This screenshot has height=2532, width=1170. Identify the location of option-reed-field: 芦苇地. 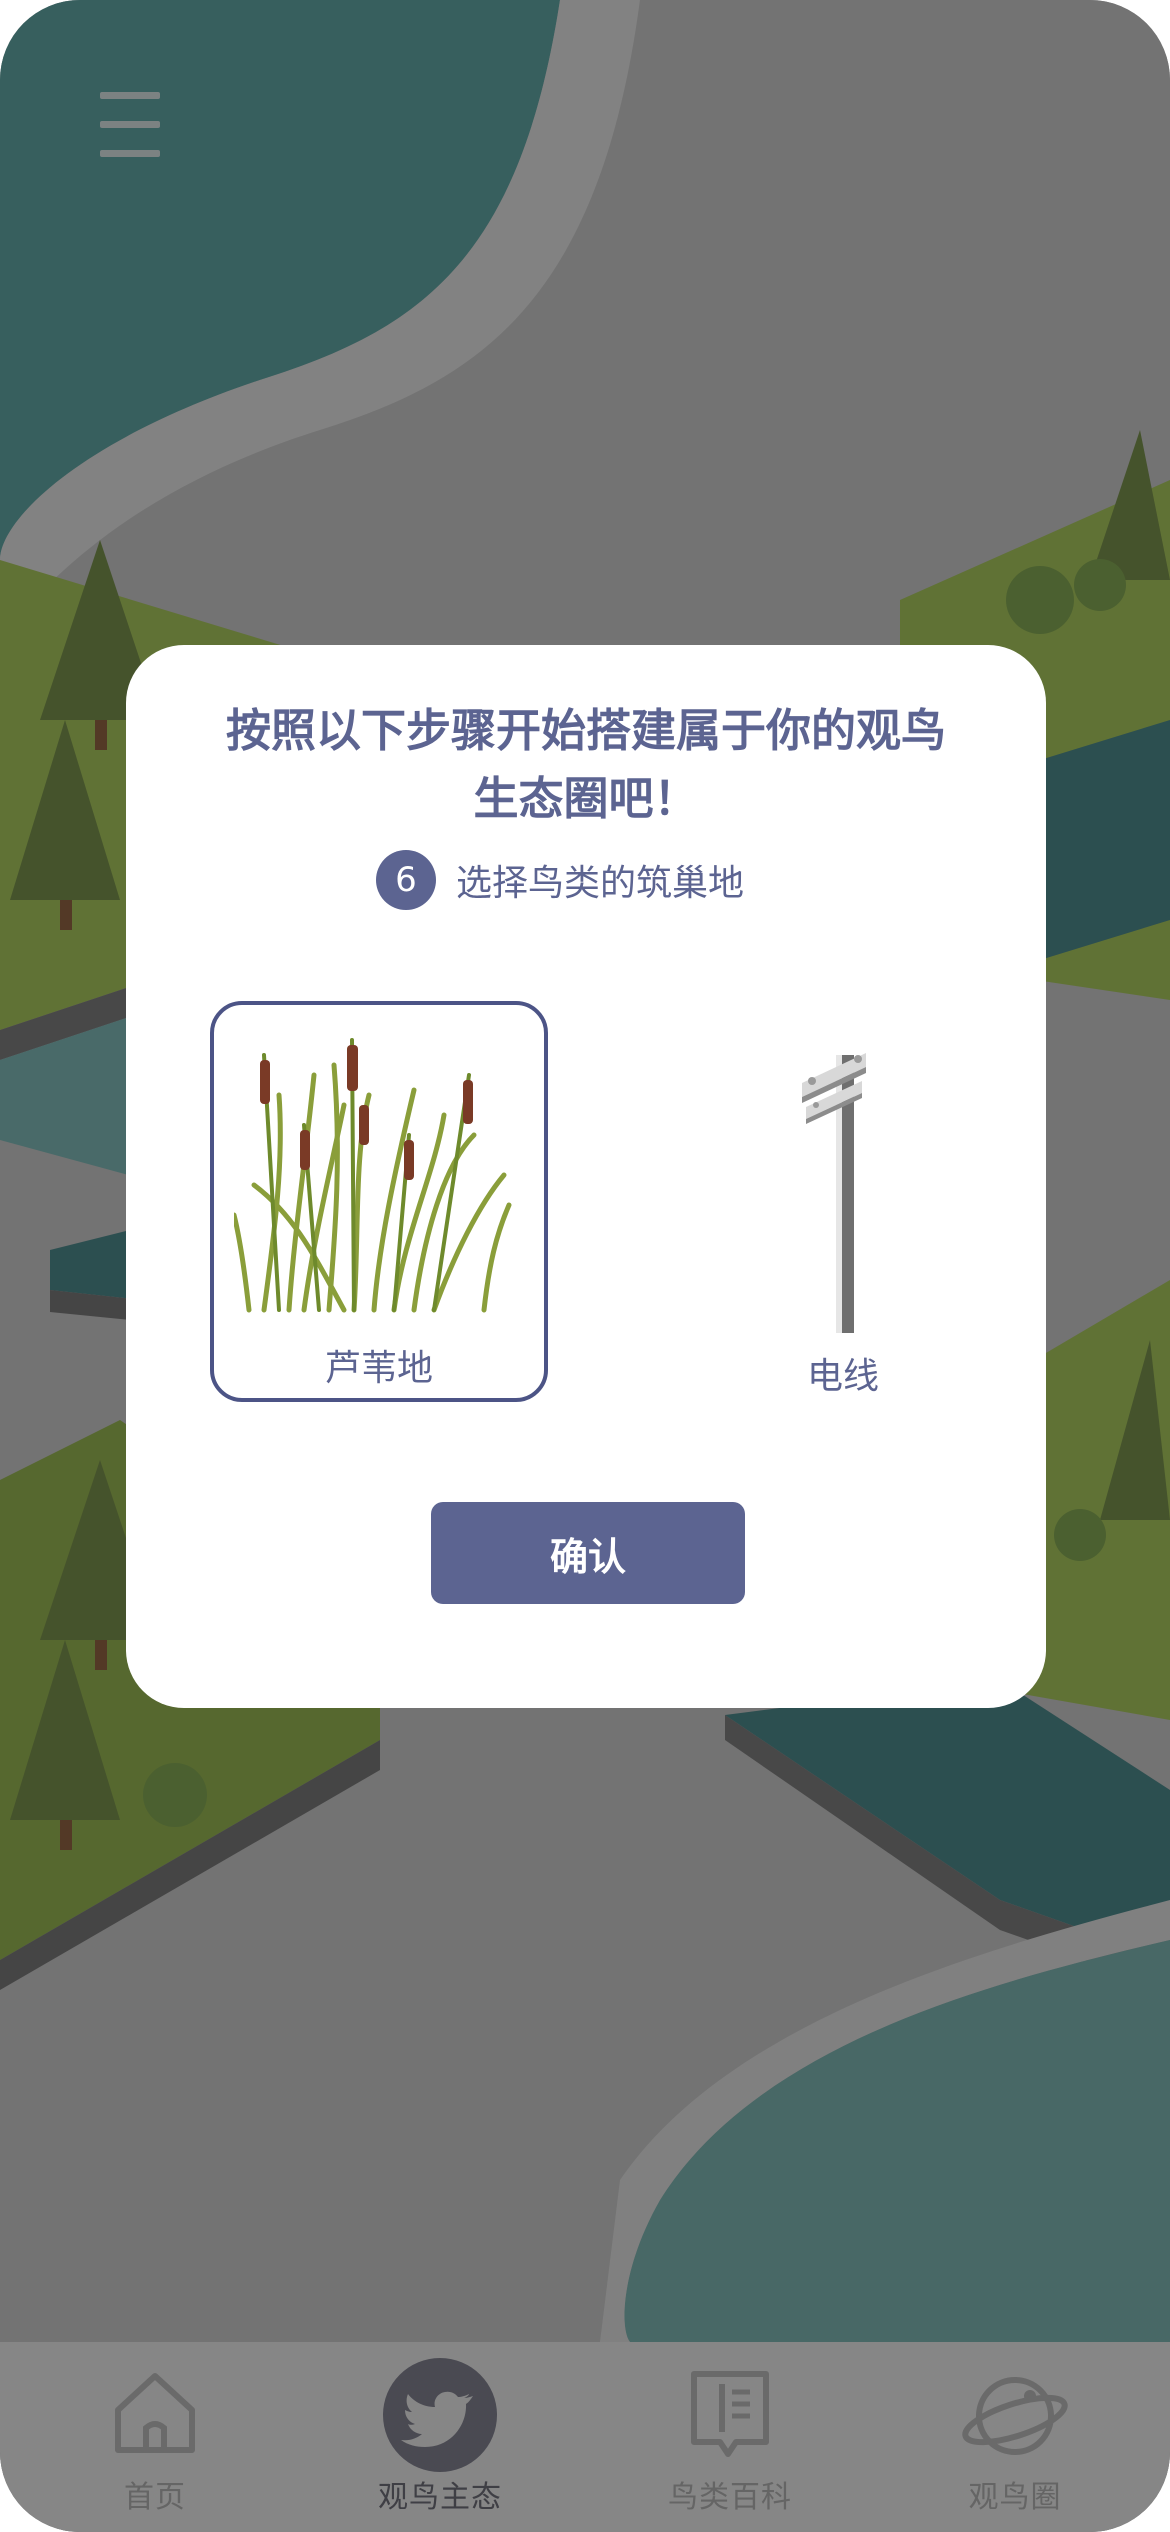
(379, 1201).